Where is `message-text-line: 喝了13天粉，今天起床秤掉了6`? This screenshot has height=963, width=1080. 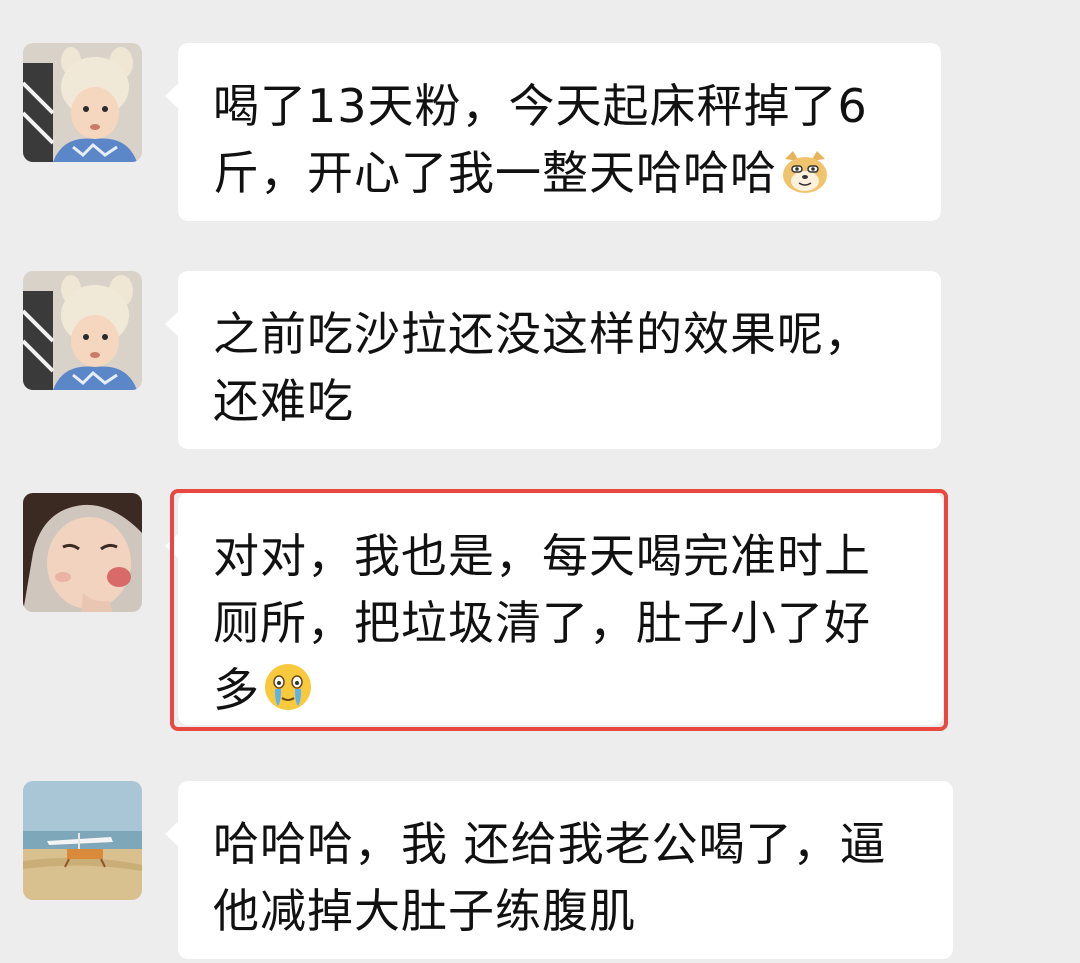 message-text-line: 喝了13天粉，今天起床秤掉了6 is located at coordinates (540, 106).